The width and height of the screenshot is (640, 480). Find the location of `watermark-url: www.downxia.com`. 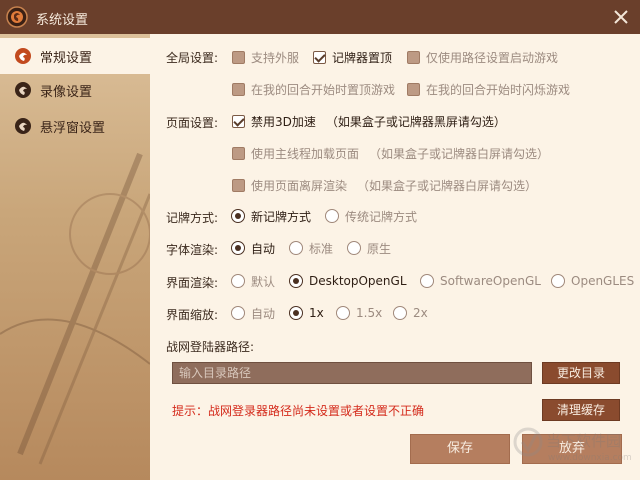

watermark-url: www.downxia.com is located at coordinates (590, 458).